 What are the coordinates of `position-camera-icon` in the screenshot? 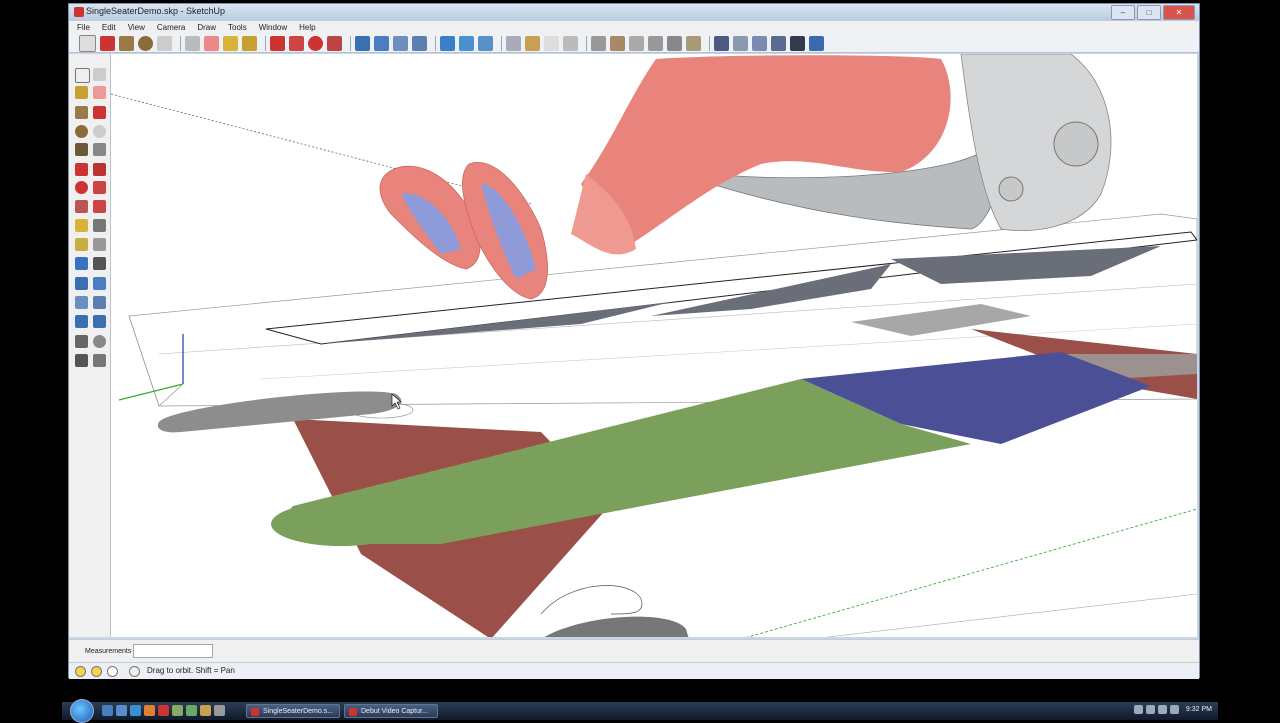 It's located at (81, 341).